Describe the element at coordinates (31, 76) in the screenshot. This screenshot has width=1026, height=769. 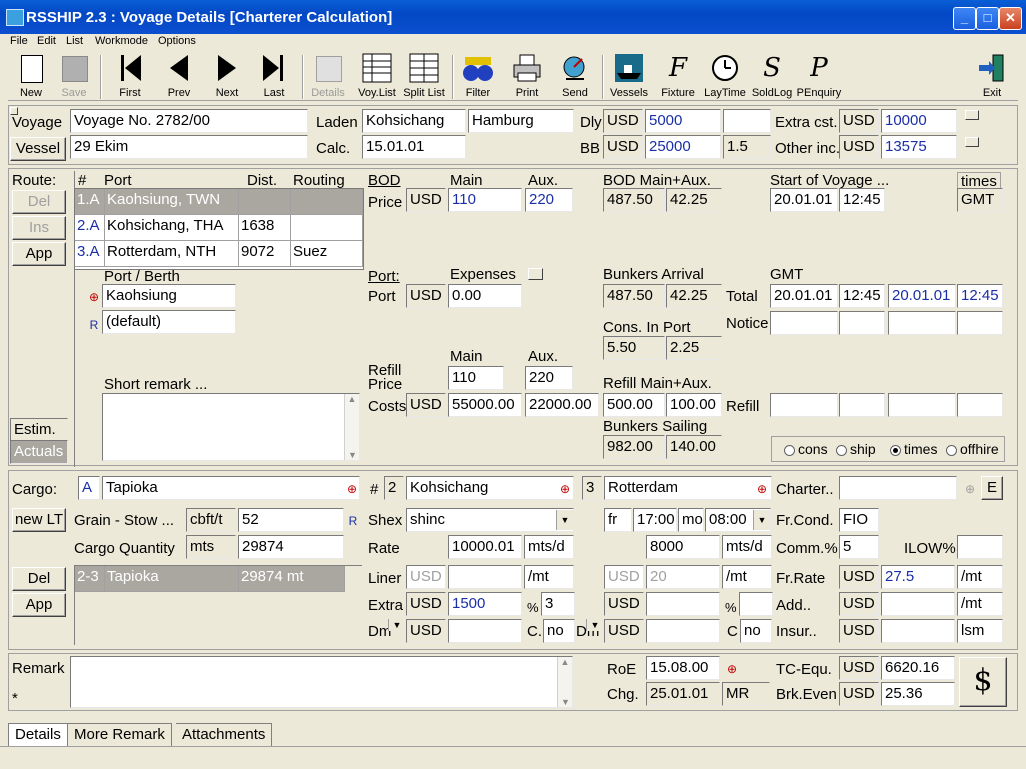
I see `new-button: New` at that location.